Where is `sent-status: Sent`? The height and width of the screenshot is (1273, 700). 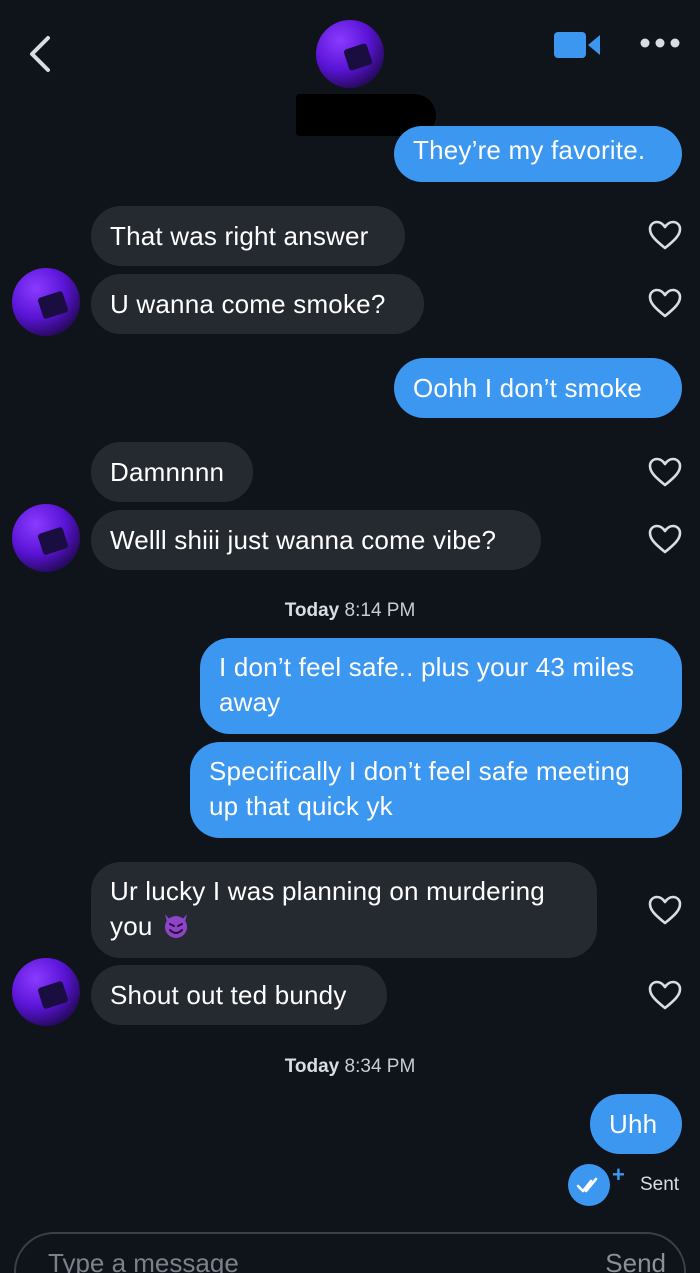
sent-status: Sent is located at coordinates (660, 1184).